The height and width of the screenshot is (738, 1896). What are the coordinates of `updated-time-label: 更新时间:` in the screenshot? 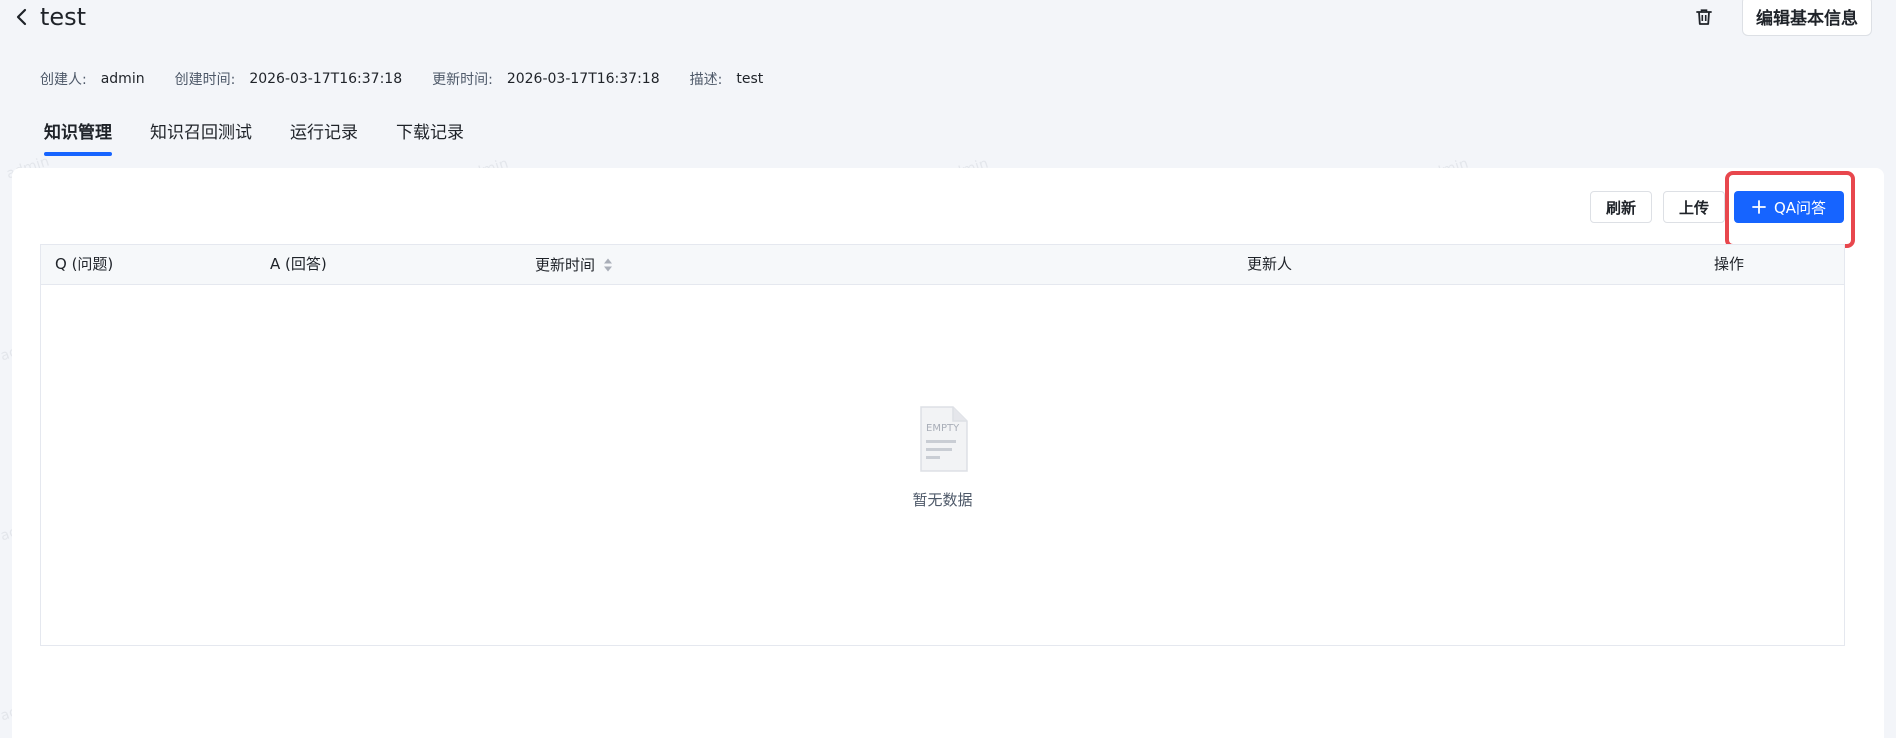 It's located at (462, 80).